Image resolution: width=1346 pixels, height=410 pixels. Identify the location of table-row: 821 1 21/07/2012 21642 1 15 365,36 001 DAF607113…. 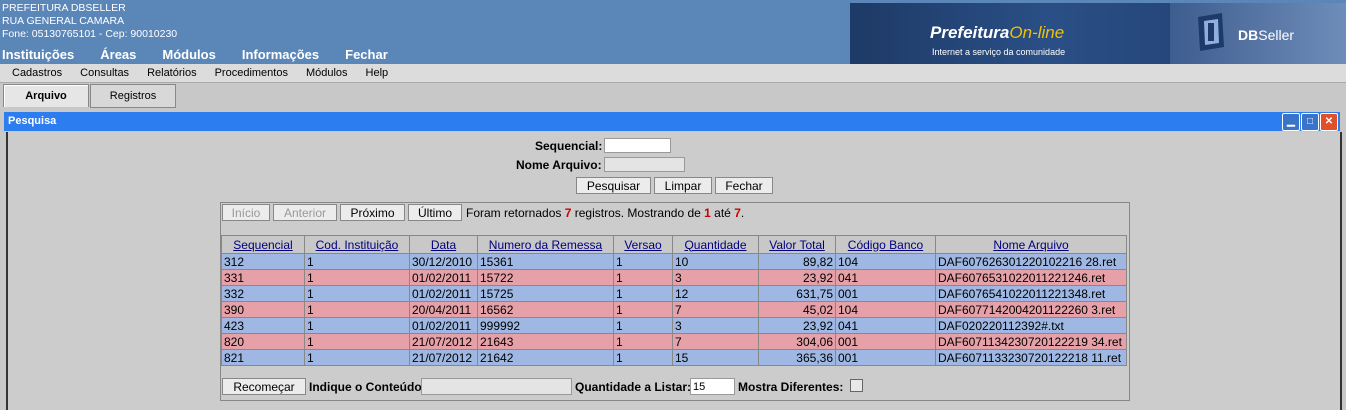
(674, 357).